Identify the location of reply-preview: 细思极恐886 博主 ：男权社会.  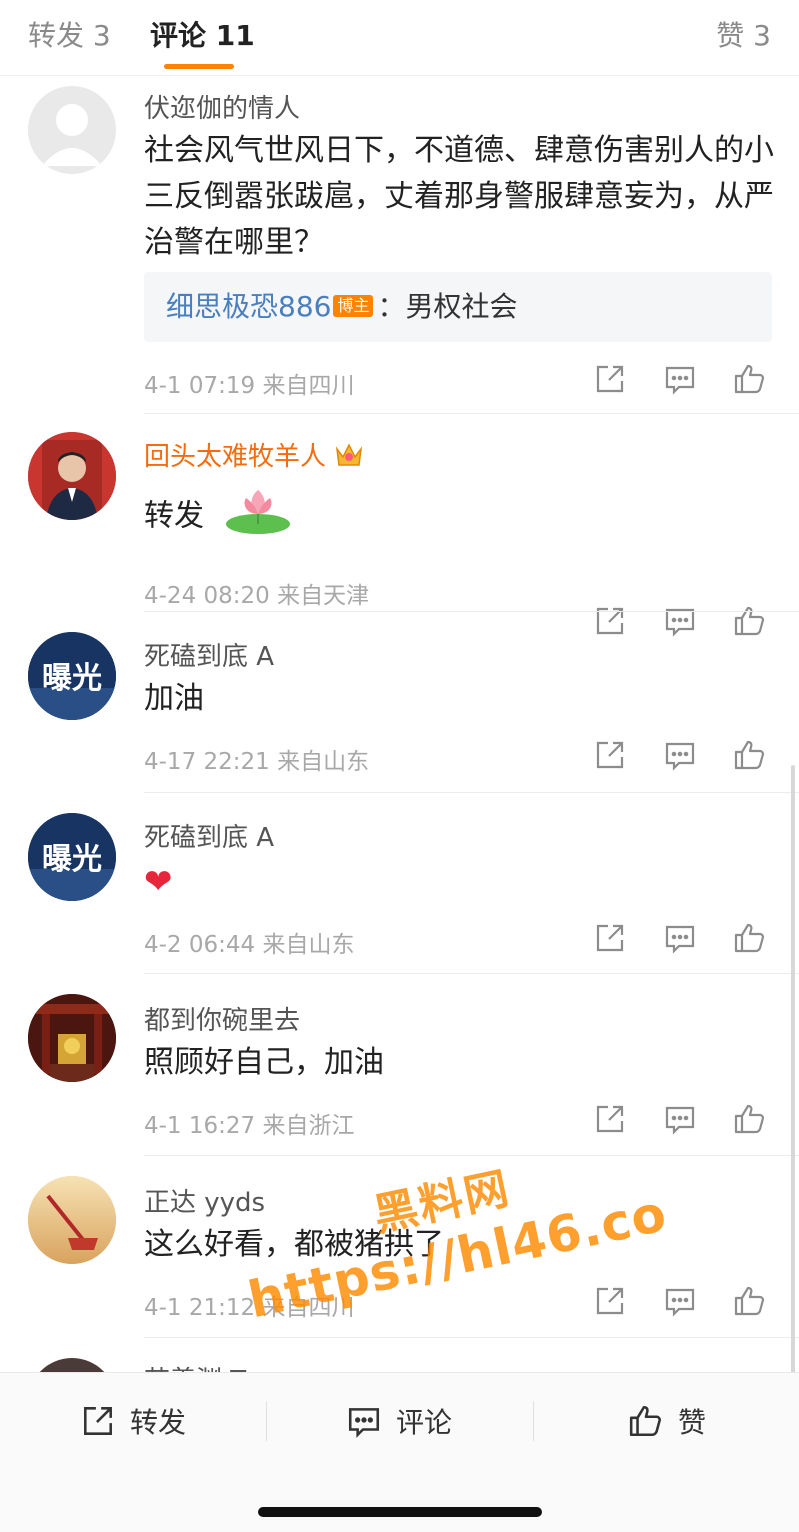
(458, 307).